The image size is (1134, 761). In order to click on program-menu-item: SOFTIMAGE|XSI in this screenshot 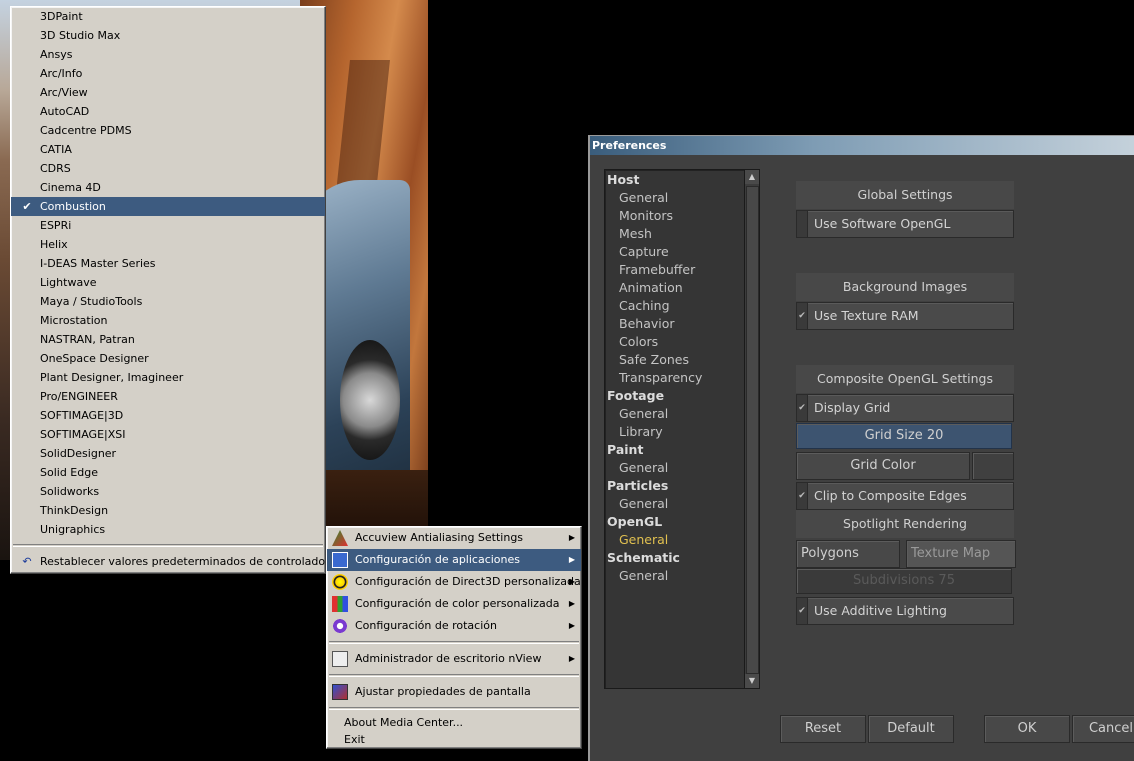, I will do `click(168, 434)`.